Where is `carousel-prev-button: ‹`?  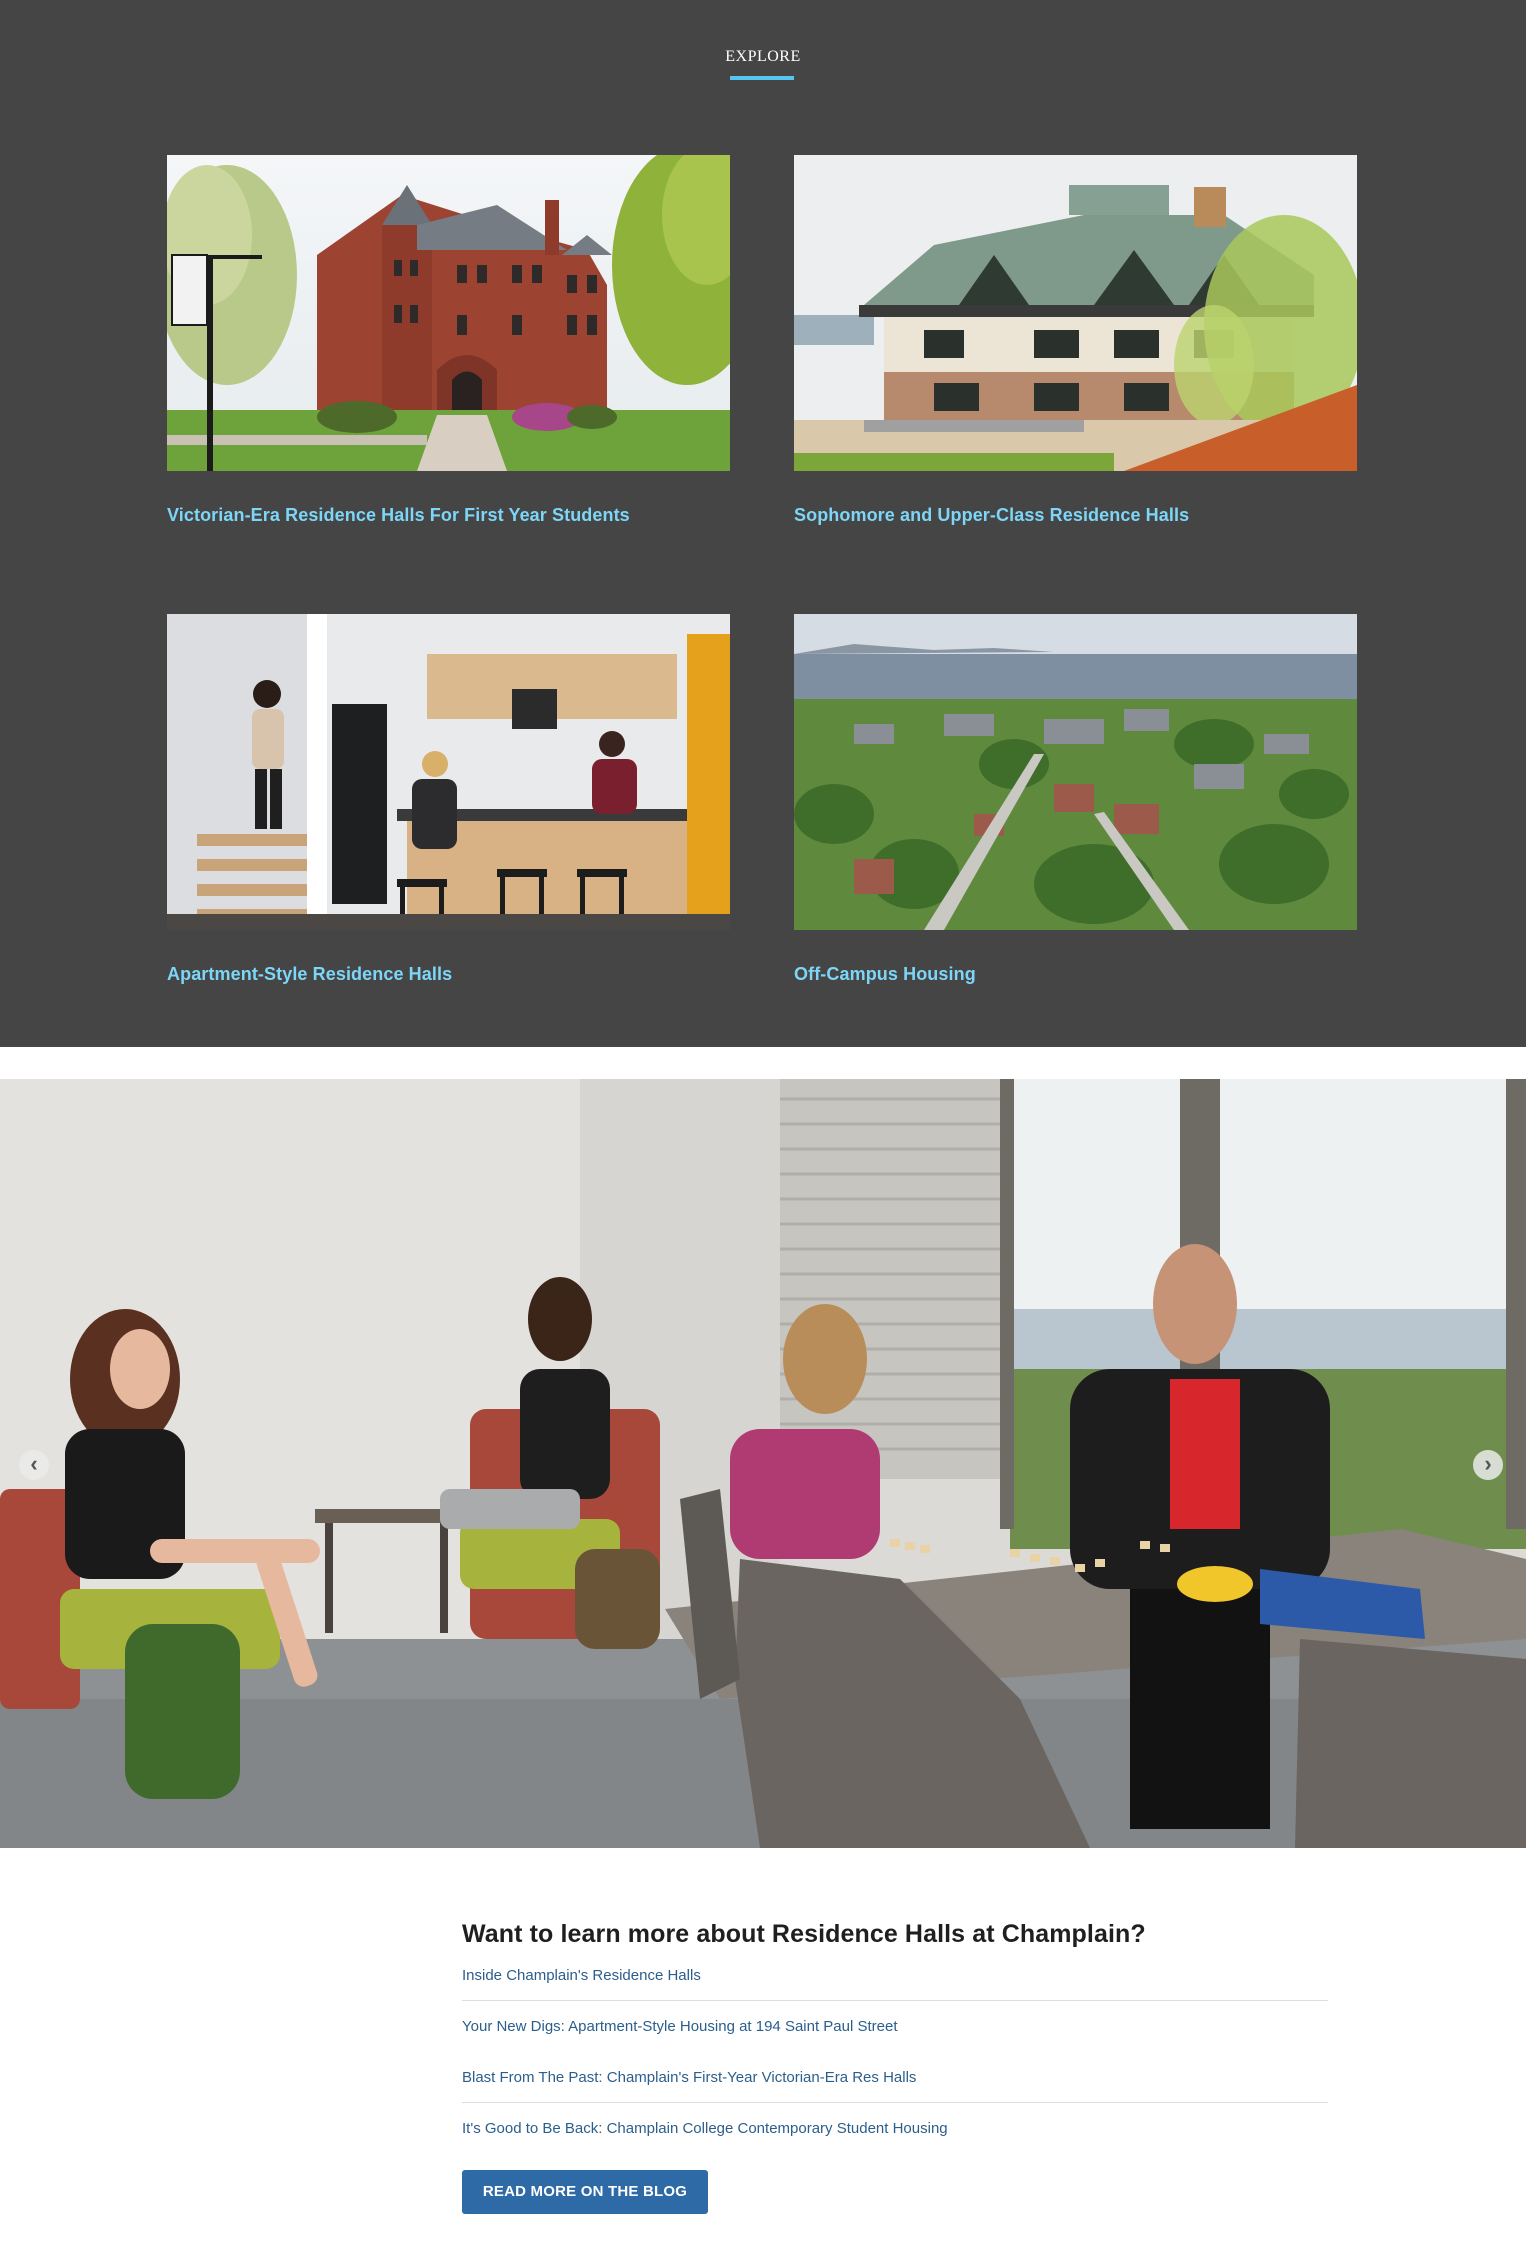
carousel-prev-button: ‹ is located at coordinates (34, 1465).